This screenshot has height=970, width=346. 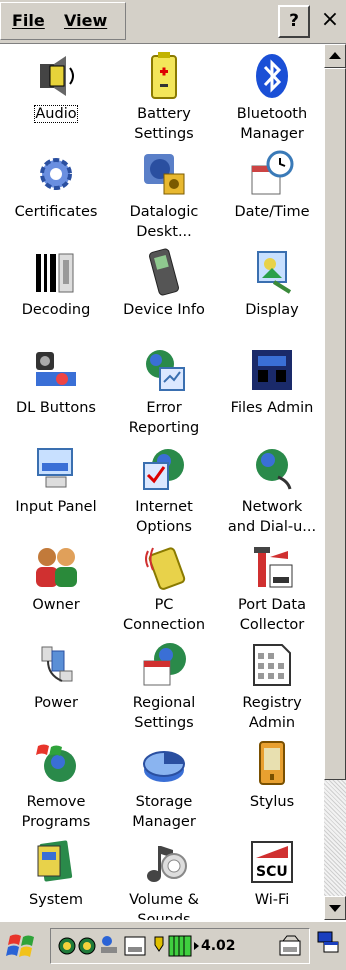 I want to click on control-panel-item-files-admin: Files Admin, so click(x=271, y=382).